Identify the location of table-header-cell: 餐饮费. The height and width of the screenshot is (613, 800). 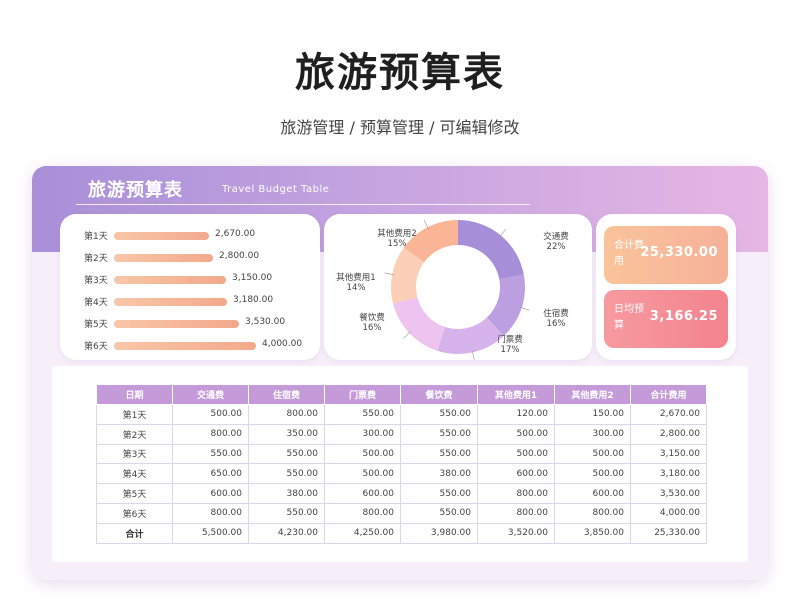
(439, 394).